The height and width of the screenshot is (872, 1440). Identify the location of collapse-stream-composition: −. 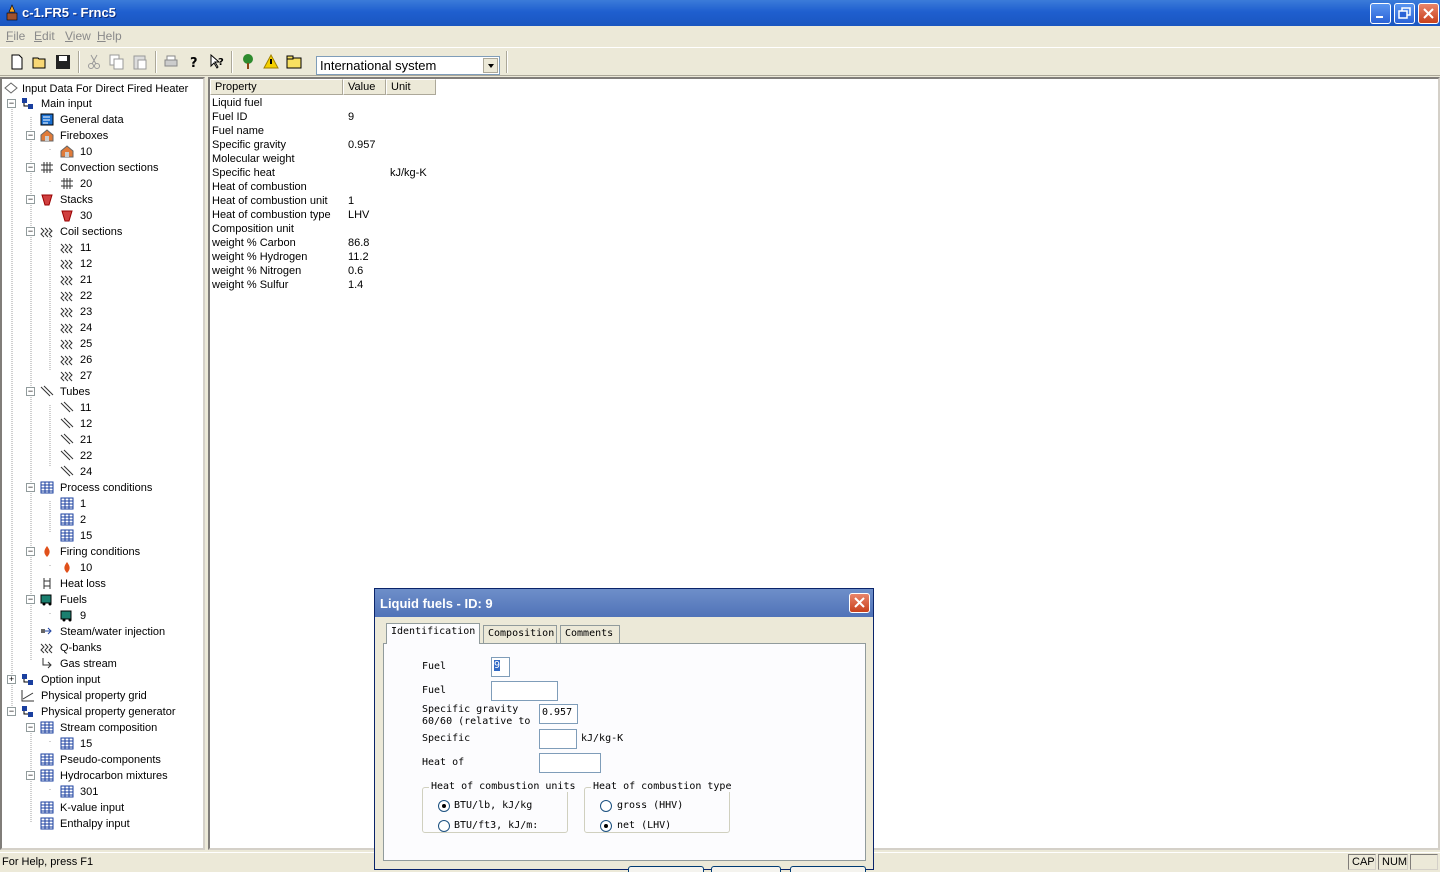
(30, 727).